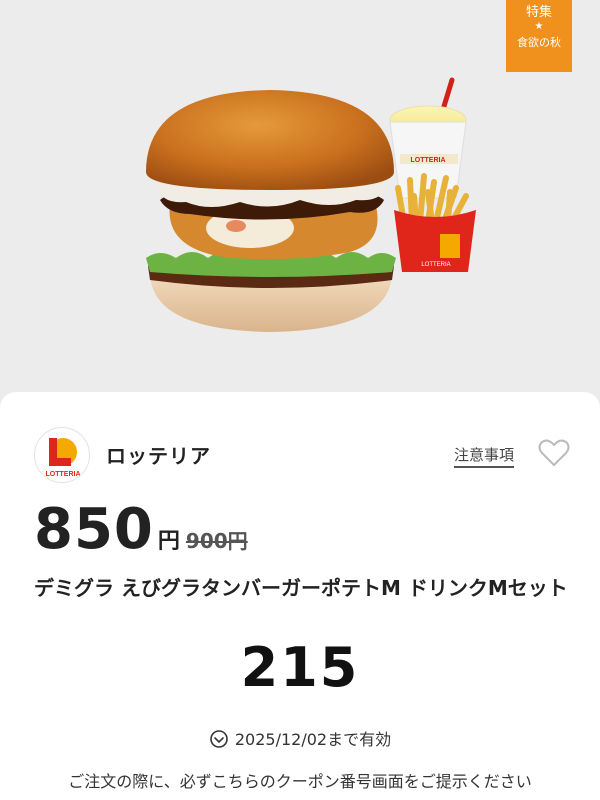 This screenshot has width=600, height=800. Describe the element at coordinates (63, 458) in the screenshot. I see `lotteria-logo-icon: LOTTERIA` at that location.